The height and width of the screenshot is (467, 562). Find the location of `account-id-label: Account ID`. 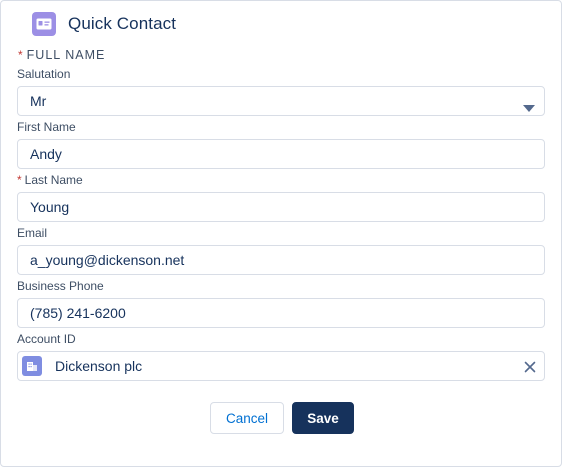

account-id-label: Account ID is located at coordinates (46, 339).